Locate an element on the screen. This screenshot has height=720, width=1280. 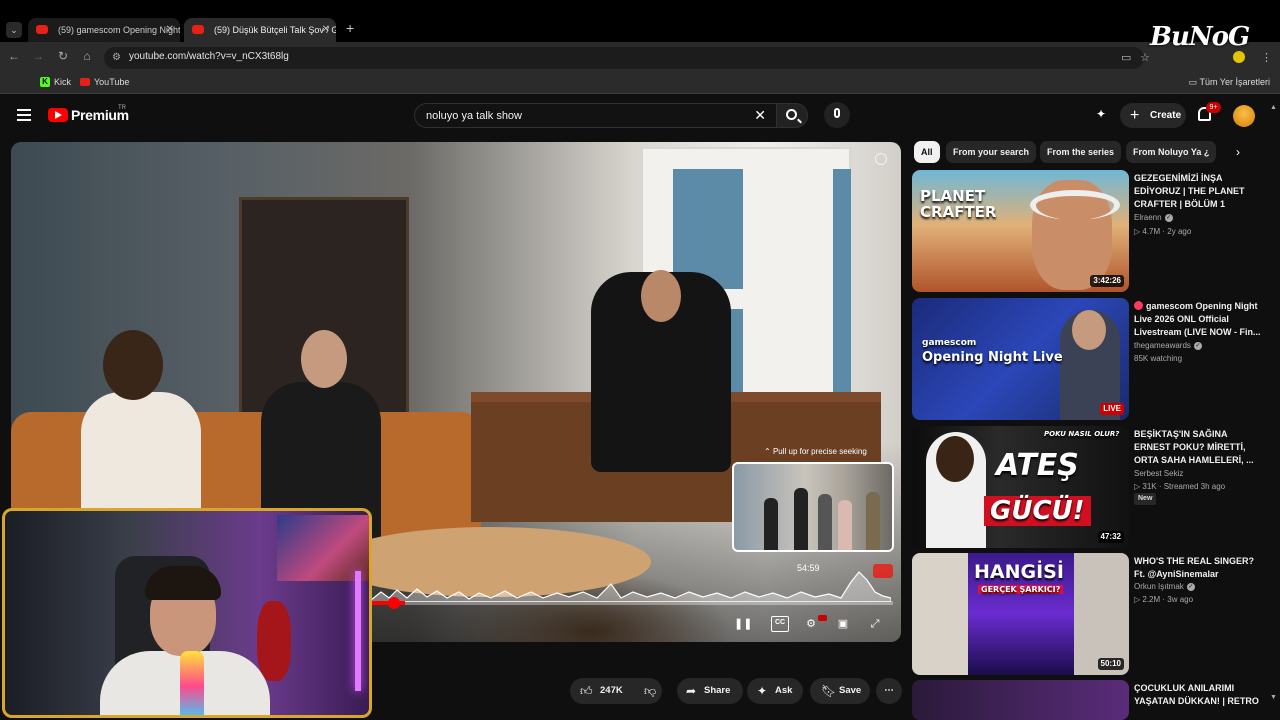
info-icon is located at coordinates (881, 159).